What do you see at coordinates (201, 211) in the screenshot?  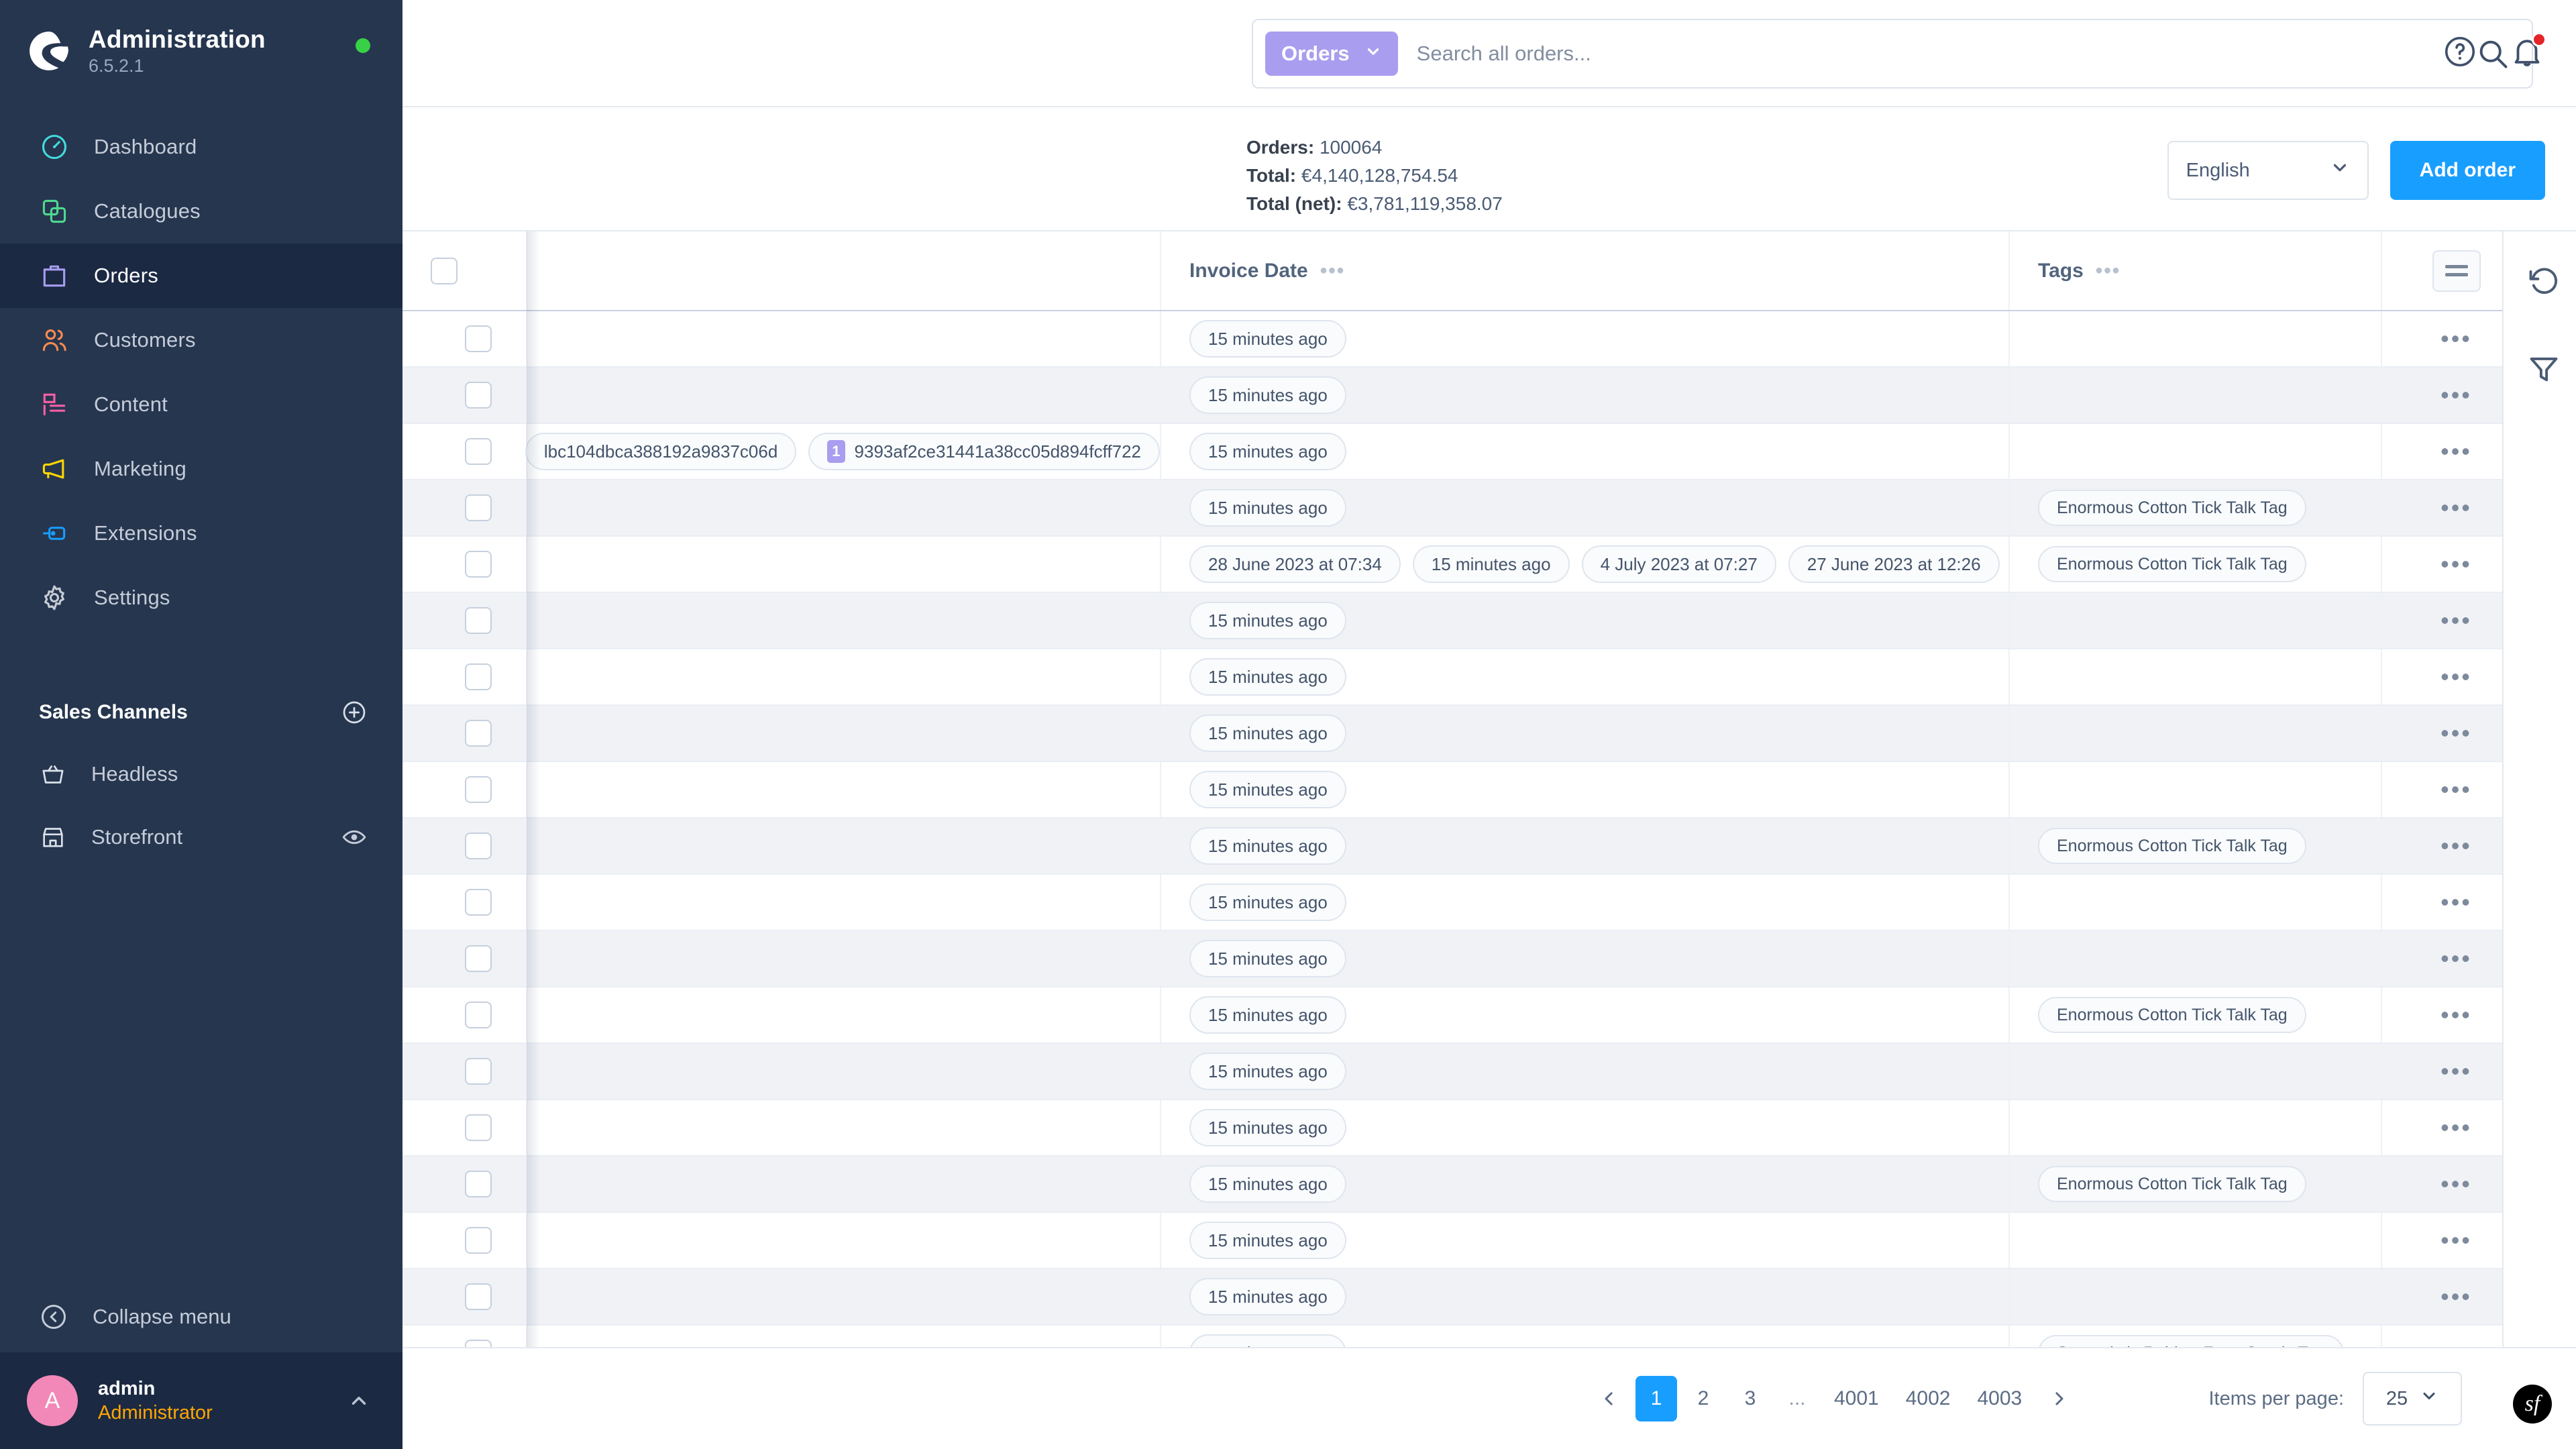 I see `sidebar-item-catalogues: Catalogues` at bounding box center [201, 211].